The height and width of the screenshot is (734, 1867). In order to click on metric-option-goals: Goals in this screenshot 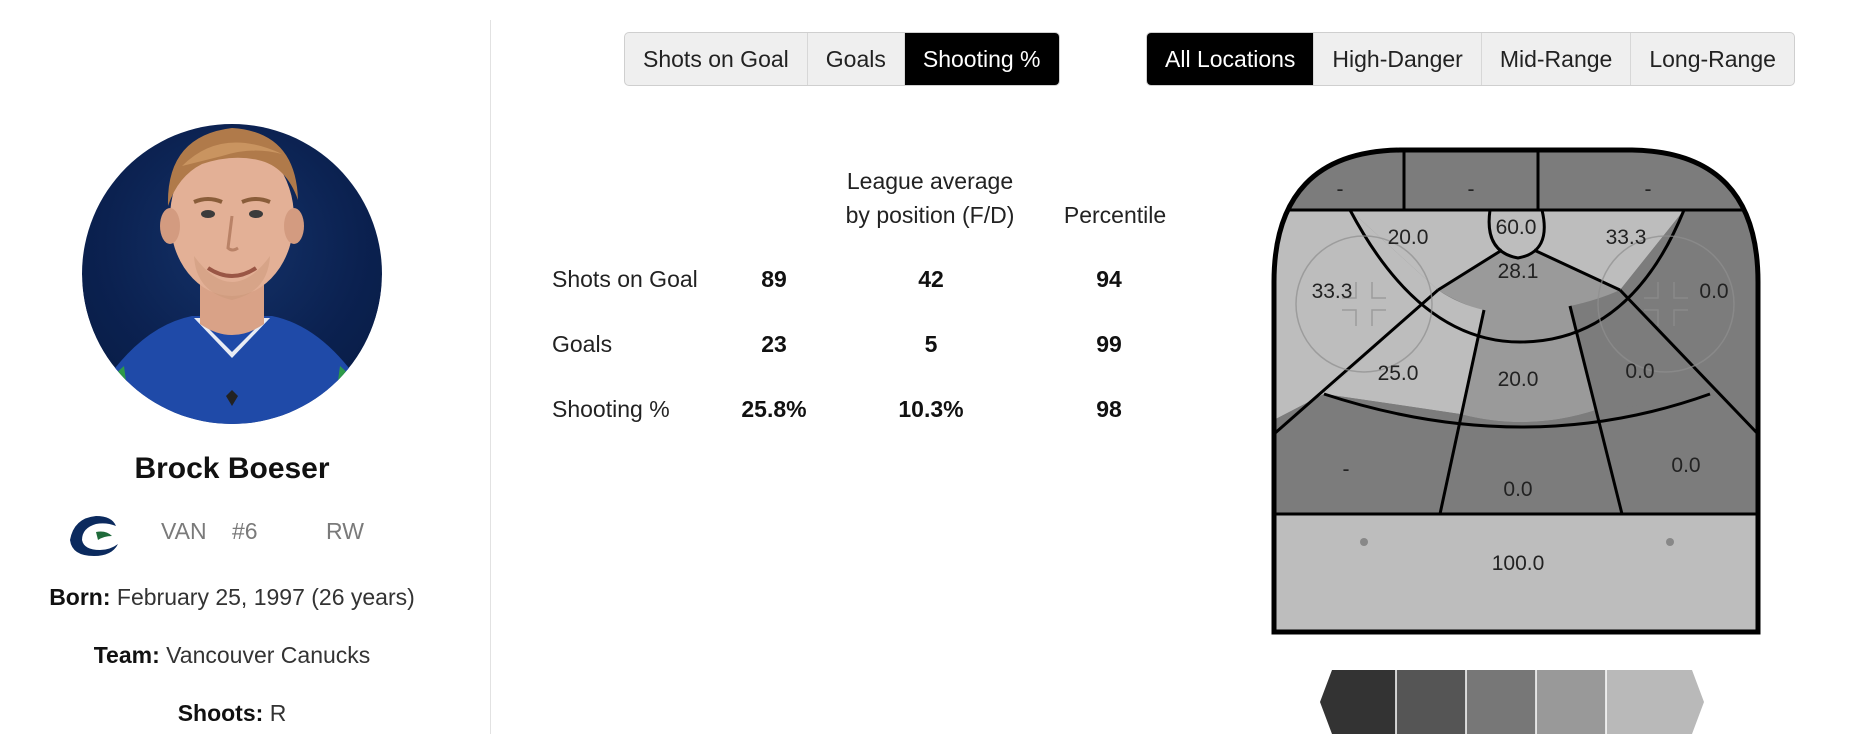, I will do `click(856, 59)`.